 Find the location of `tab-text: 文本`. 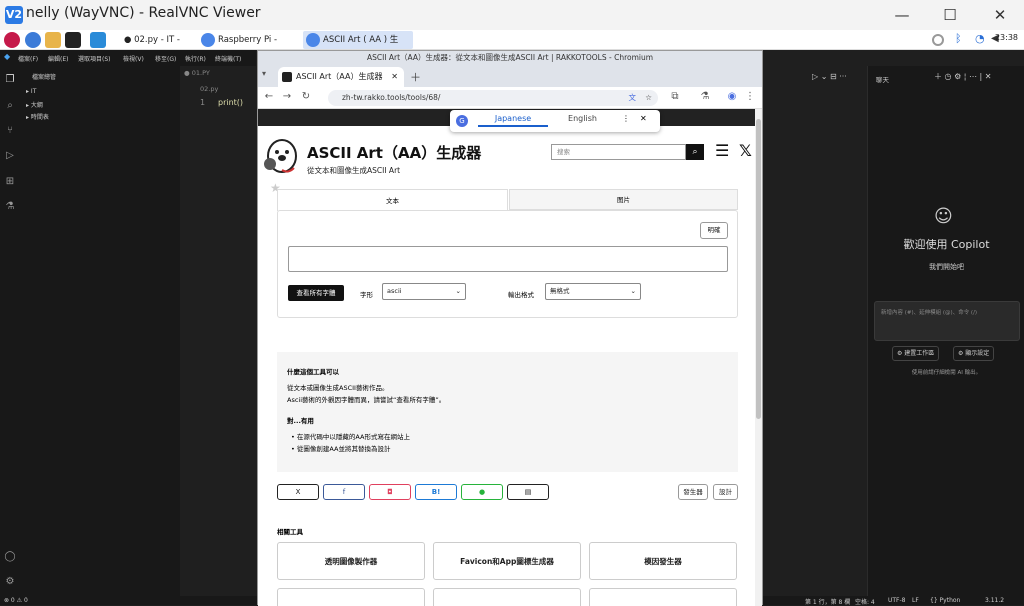

tab-text: 文本 is located at coordinates (392, 200).